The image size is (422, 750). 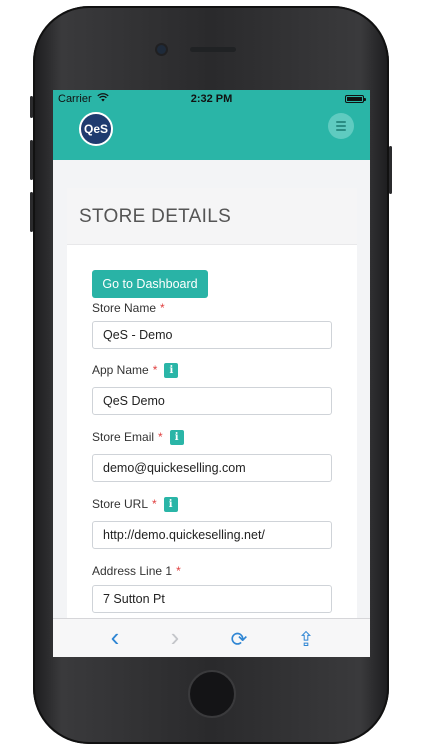 I want to click on status-time: 2:32 PM, so click(x=211, y=99).